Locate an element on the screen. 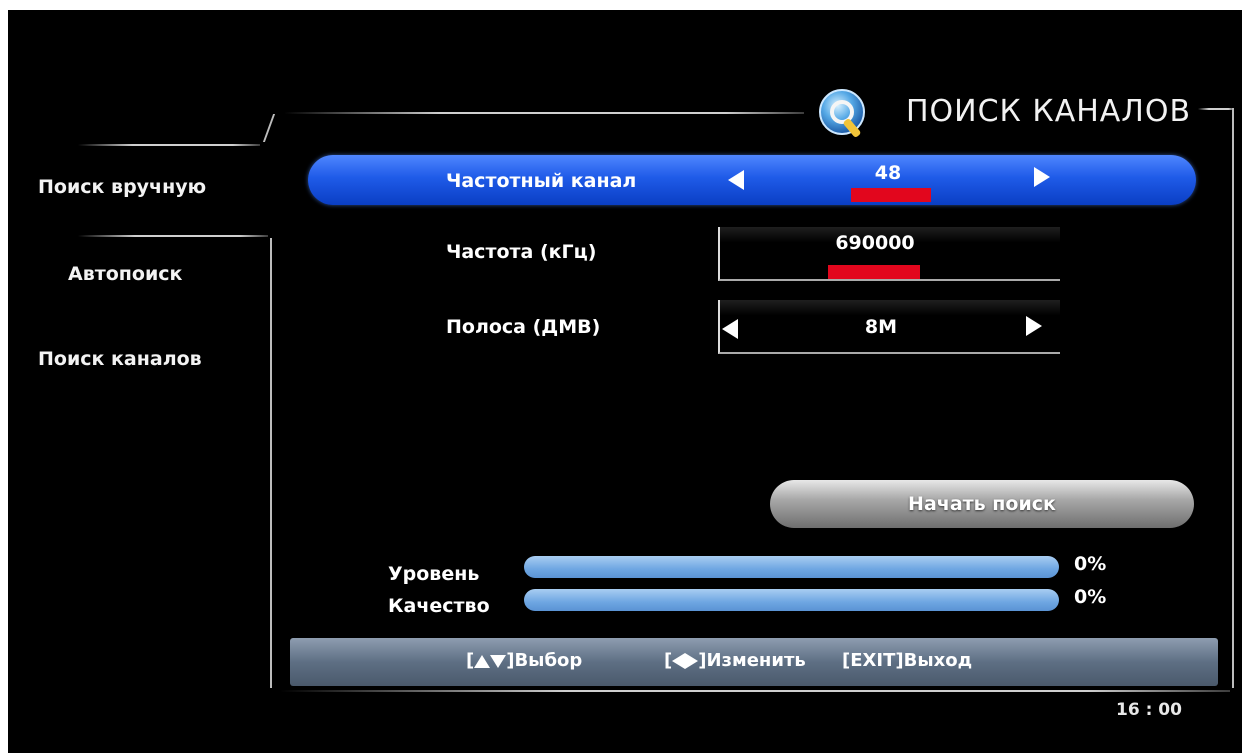 This screenshot has height=753, width=1242. help-select: [ ]Выбор is located at coordinates (524, 660).